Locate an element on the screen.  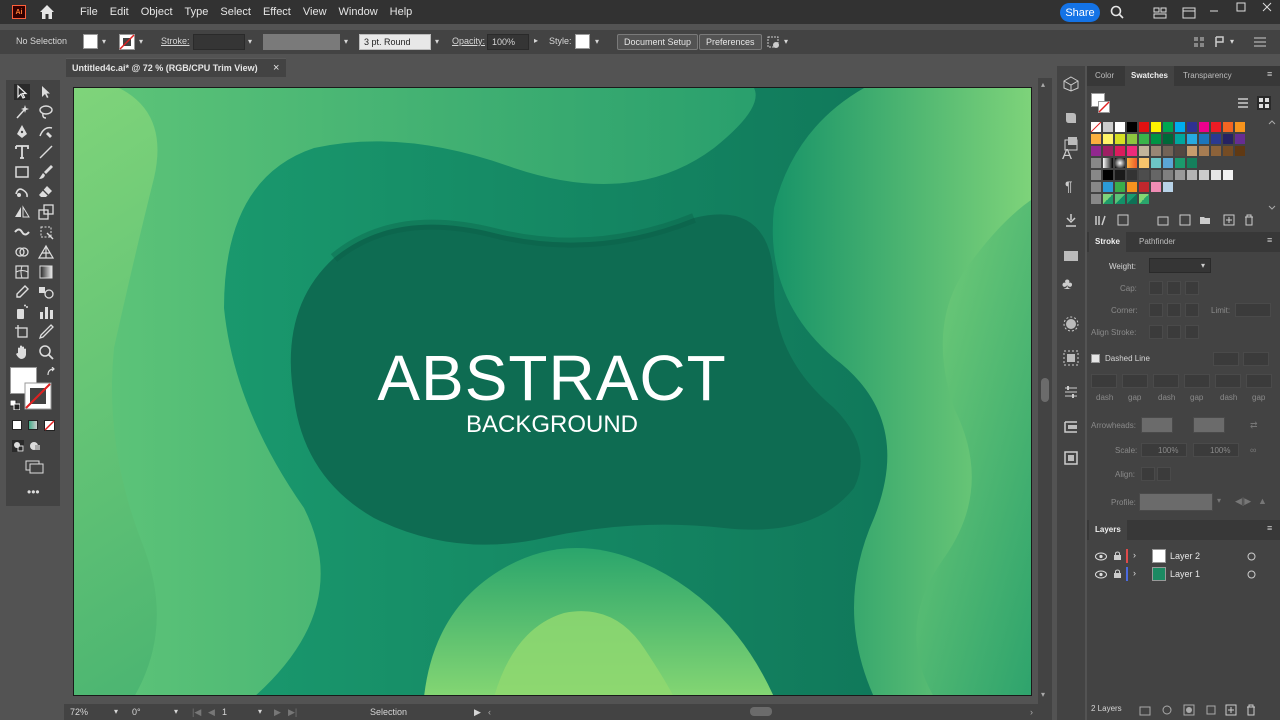
flip-along-icon: ◀|▶ is located at coordinates (1243, 501).